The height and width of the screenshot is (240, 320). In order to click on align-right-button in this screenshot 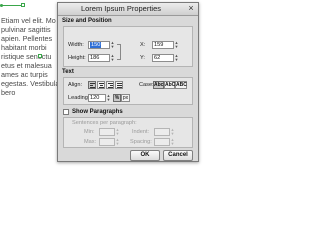, I will do `click(110, 85)`.